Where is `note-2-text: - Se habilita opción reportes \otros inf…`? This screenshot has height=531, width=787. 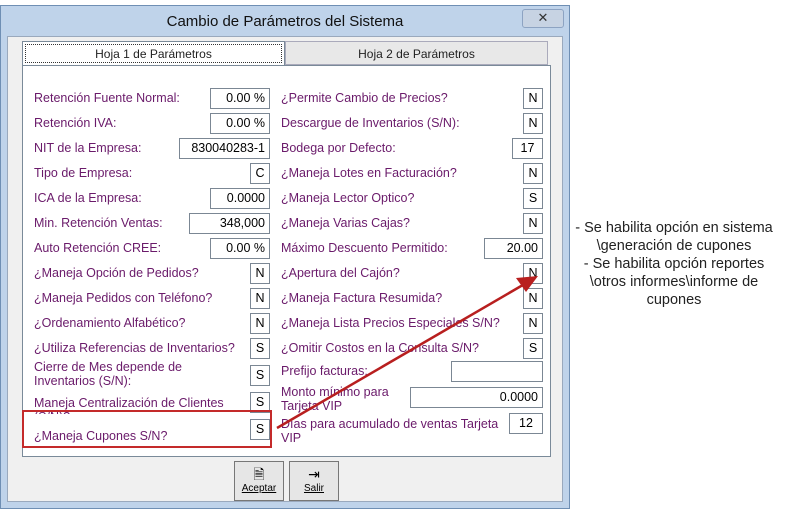 note-2-text: - Se habilita opción reportes \otros inf… is located at coordinates (674, 282).